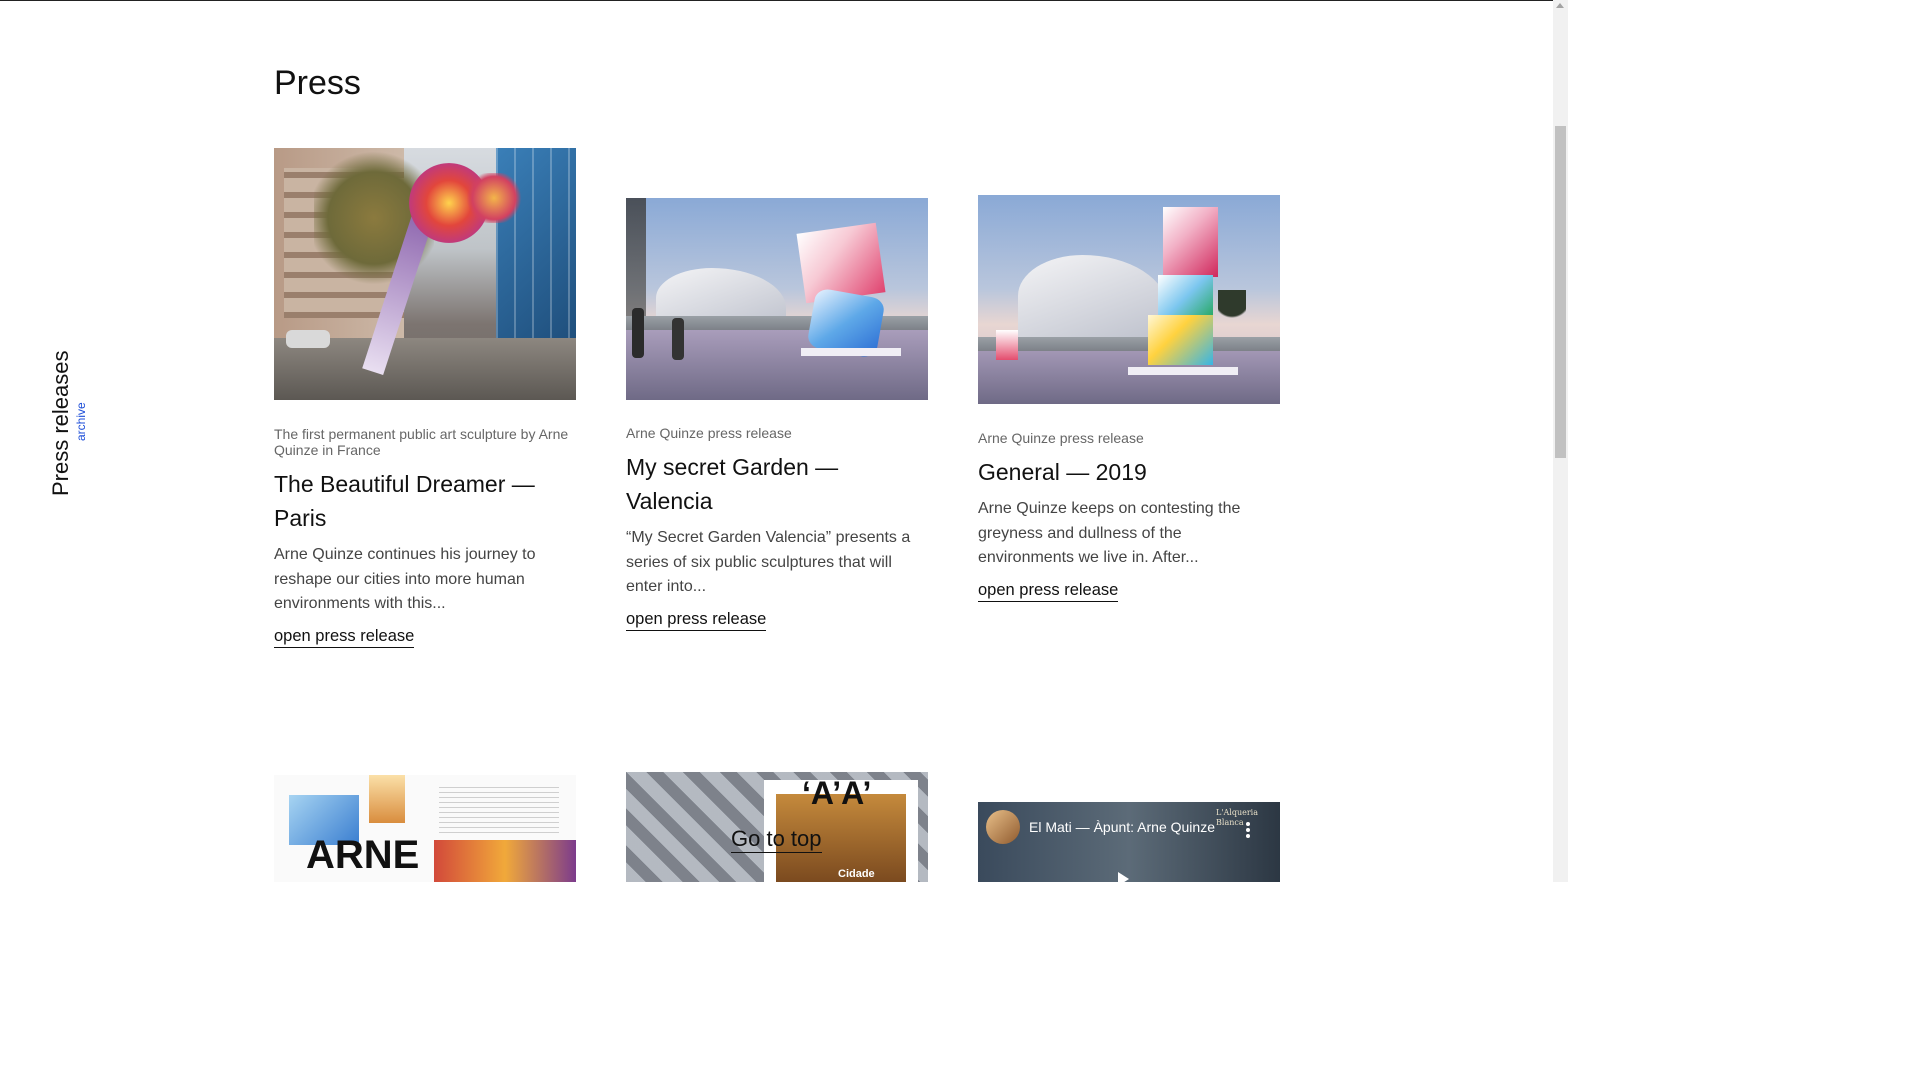  What do you see at coordinates (837, 793) in the screenshot?
I see `aa-image-text: ‘A’A’` at bounding box center [837, 793].